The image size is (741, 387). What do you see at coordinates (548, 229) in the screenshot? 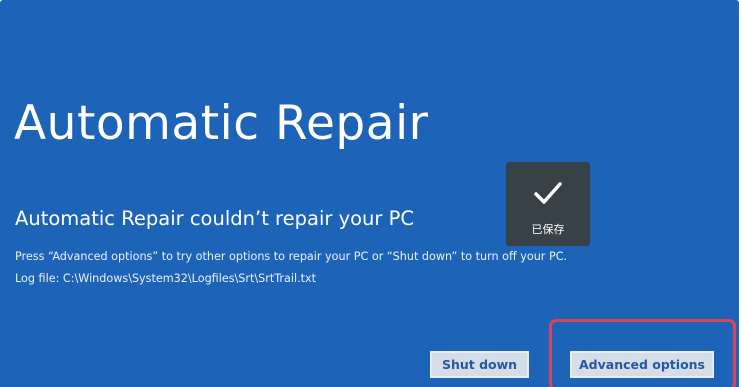
I see `toast-label: 已保存` at bounding box center [548, 229].